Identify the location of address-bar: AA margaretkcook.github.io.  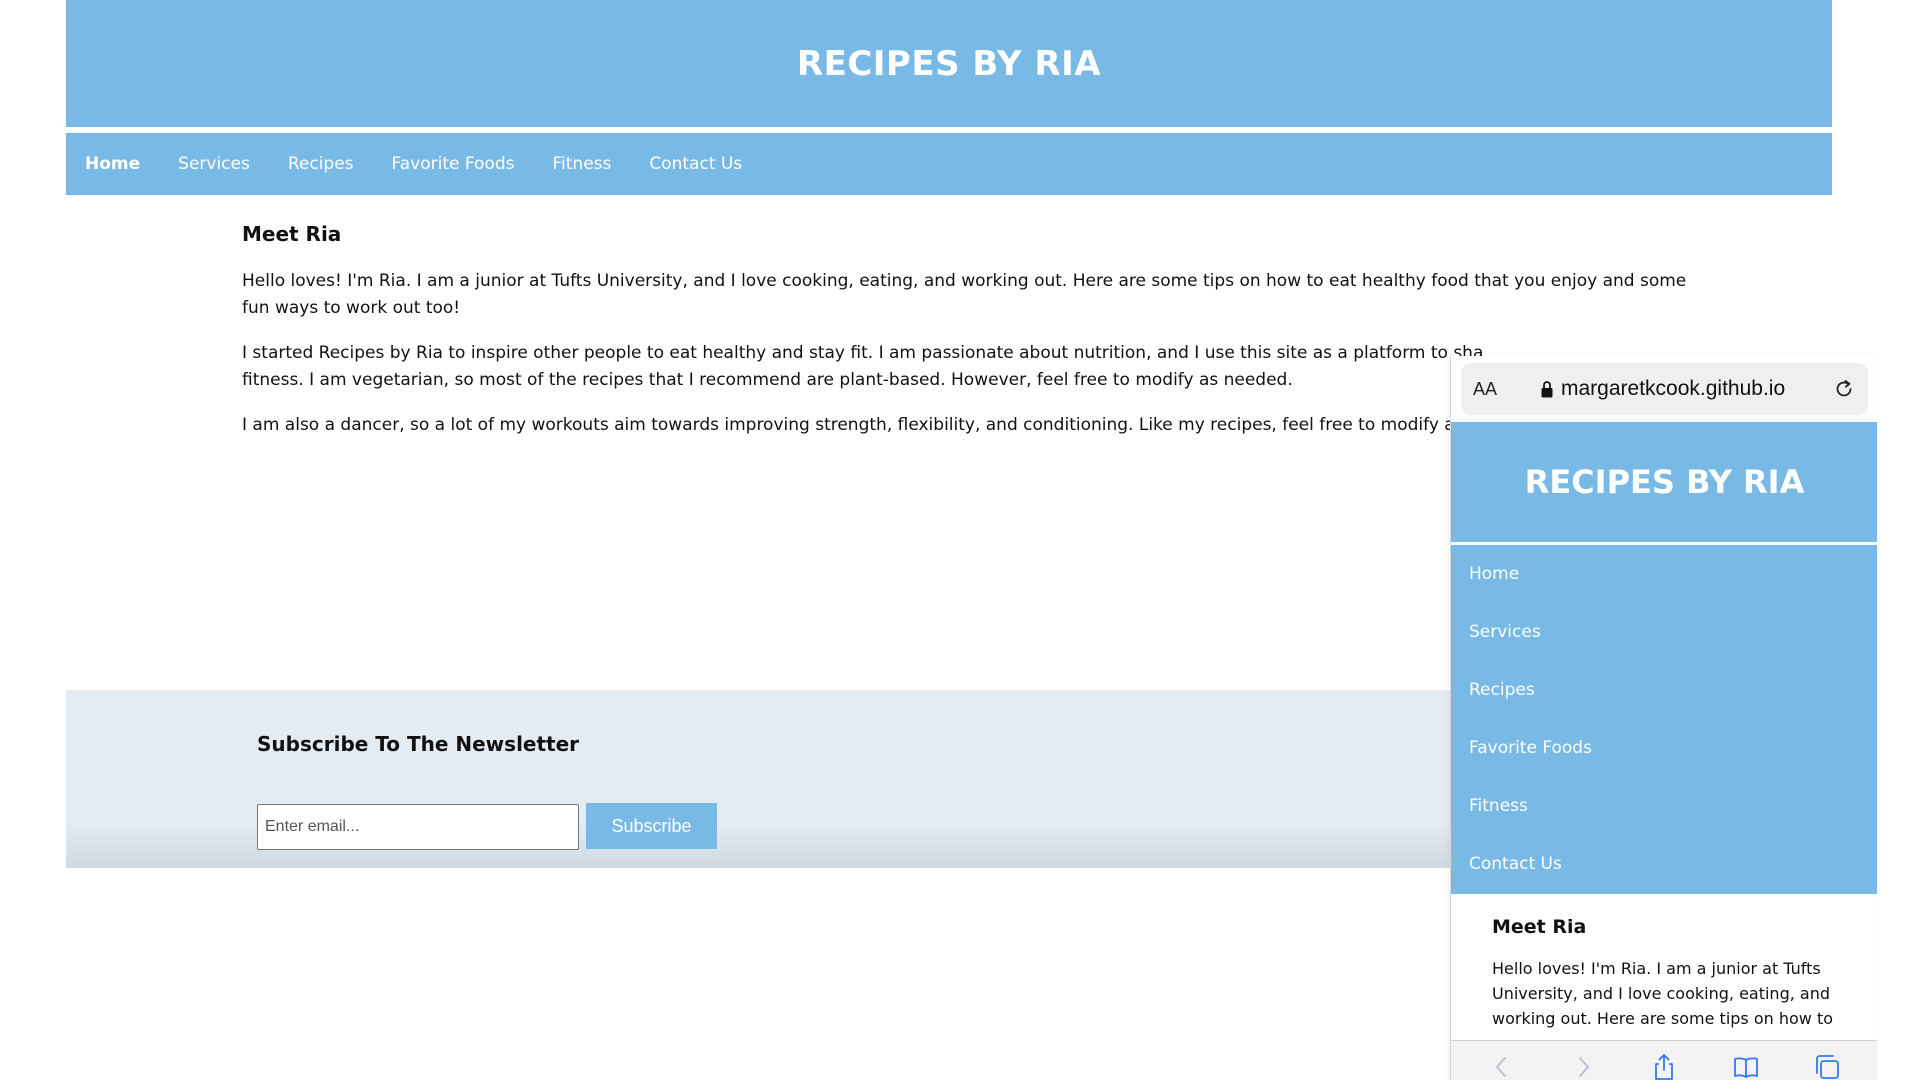
(1664, 389).